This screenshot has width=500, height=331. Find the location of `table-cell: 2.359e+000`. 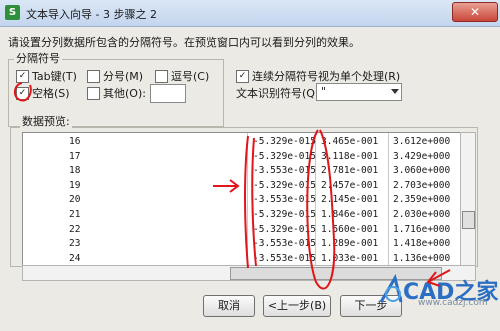

table-cell: 2.359e+000 is located at coordinates (422, 200).